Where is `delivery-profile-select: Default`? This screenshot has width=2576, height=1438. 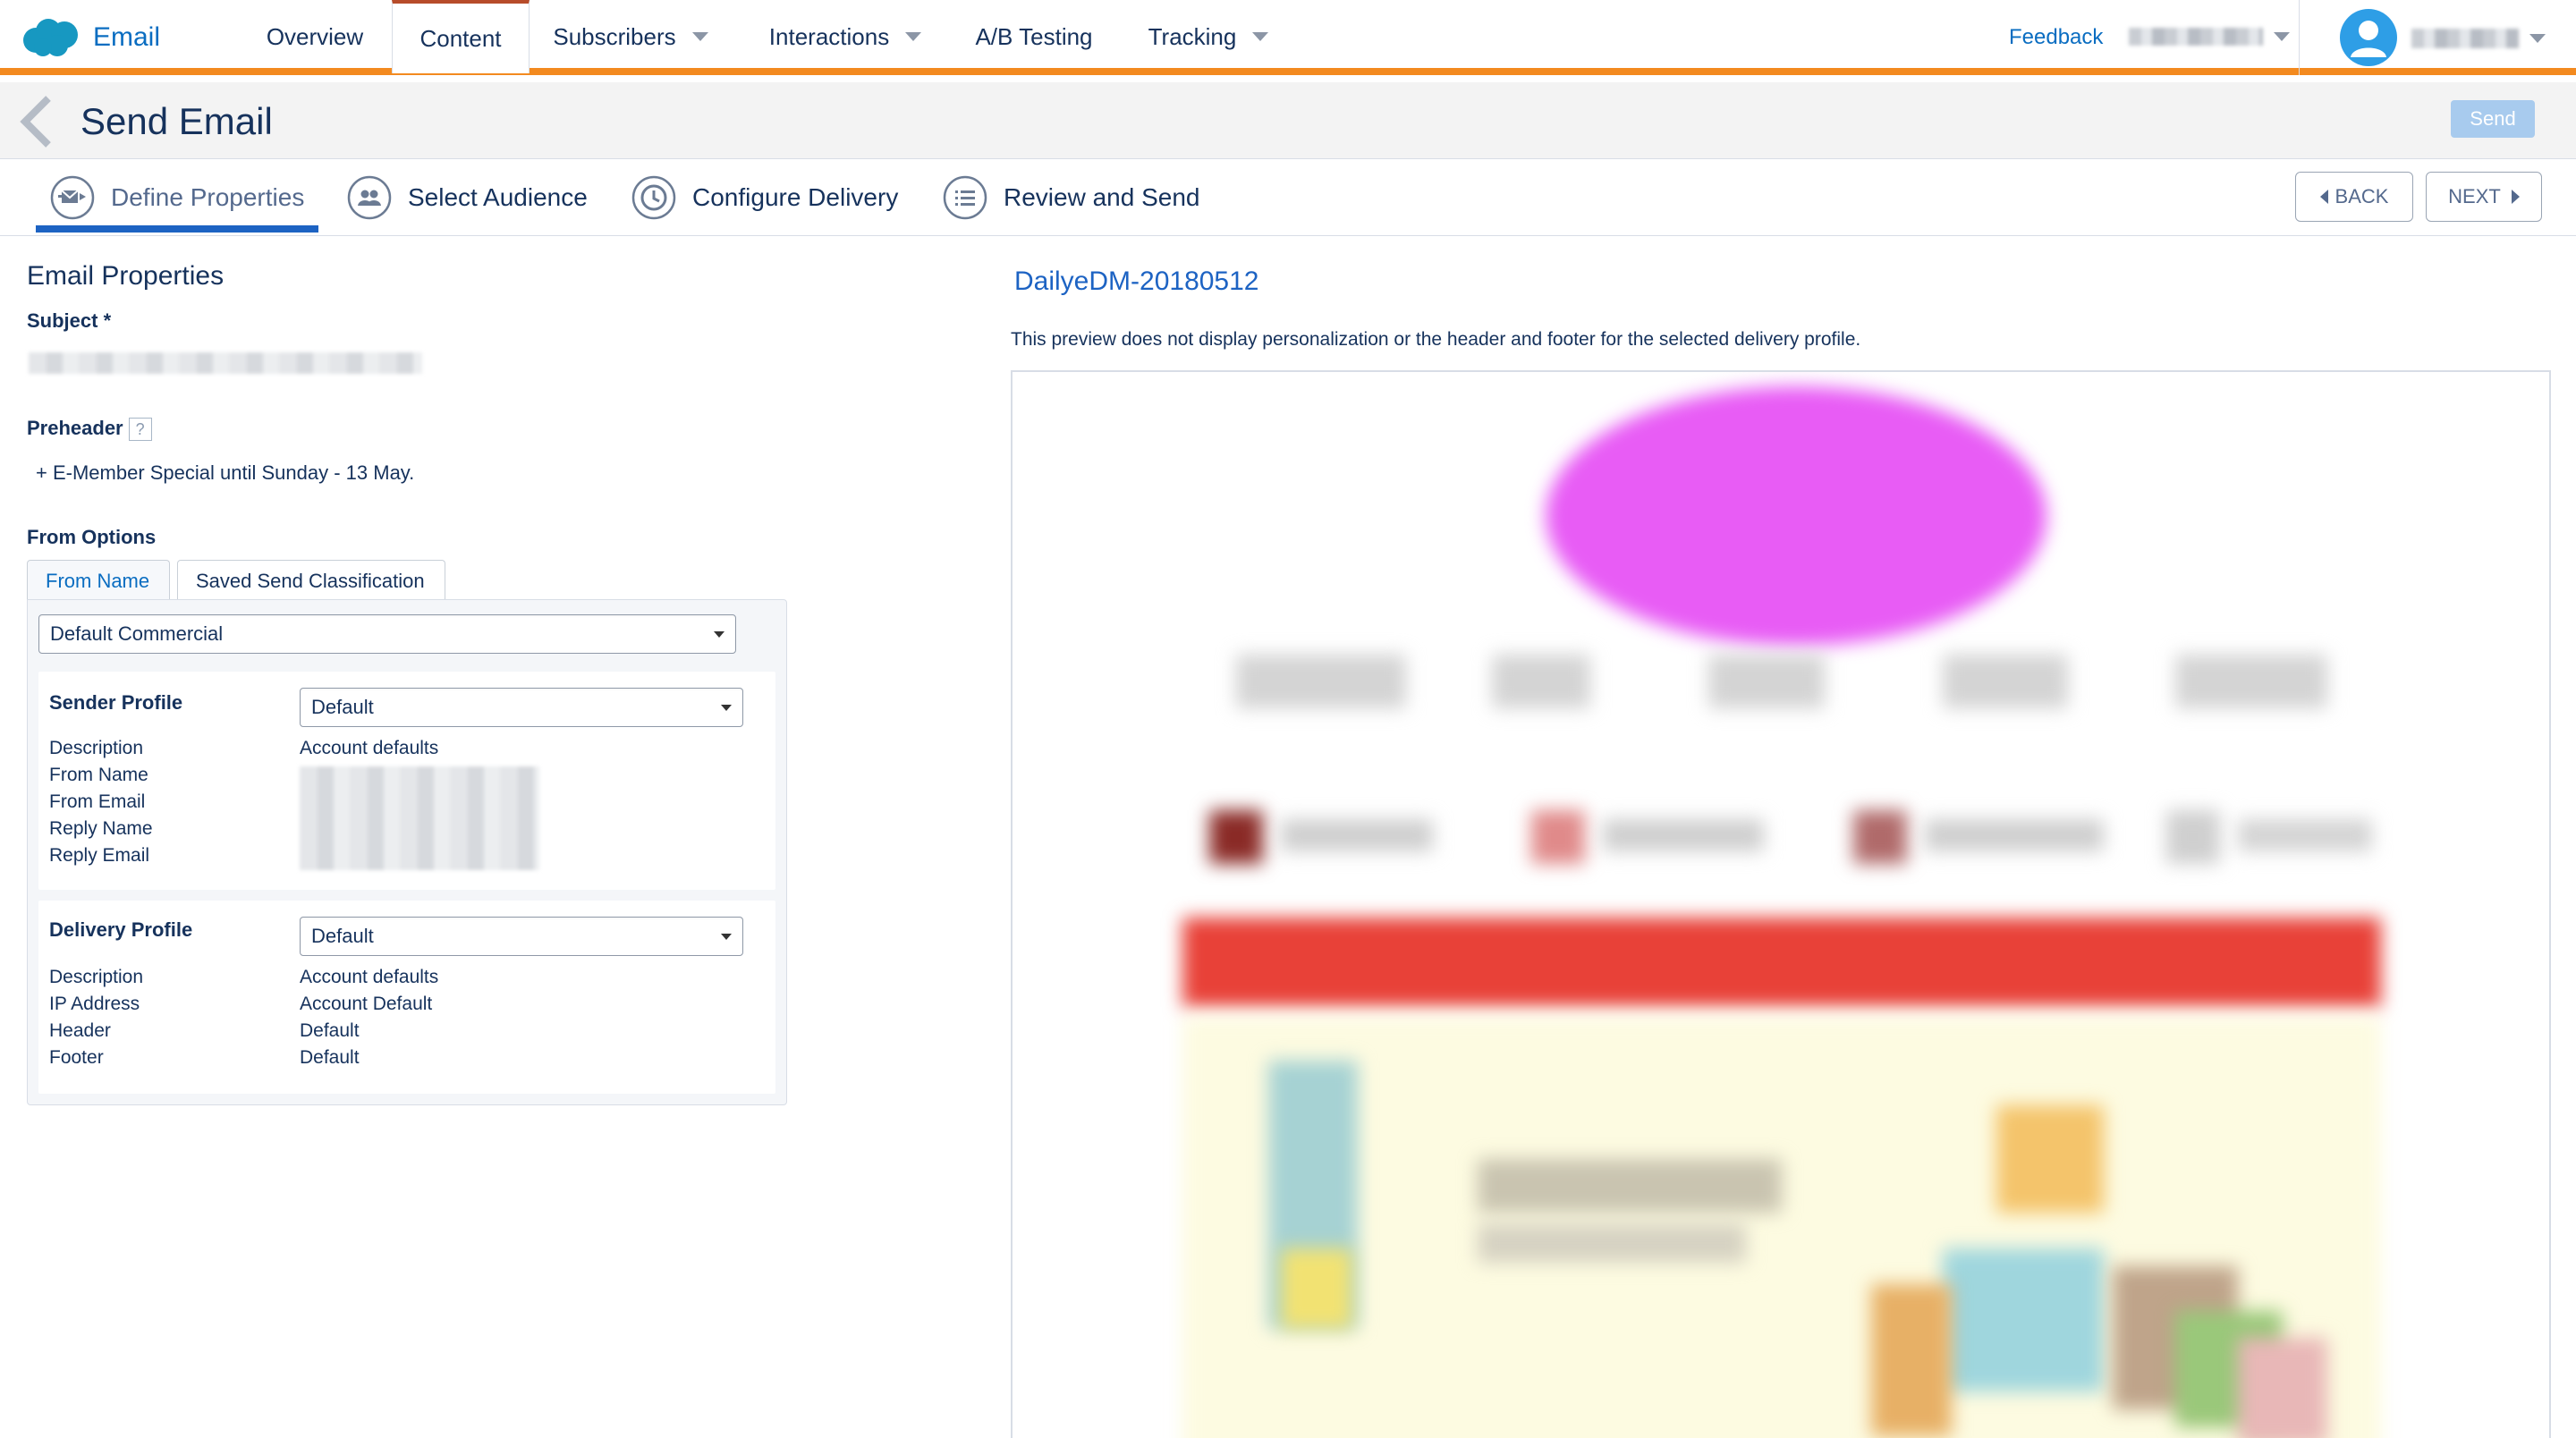 delivery-profile-select: Default is located at coordinates (521, 936).